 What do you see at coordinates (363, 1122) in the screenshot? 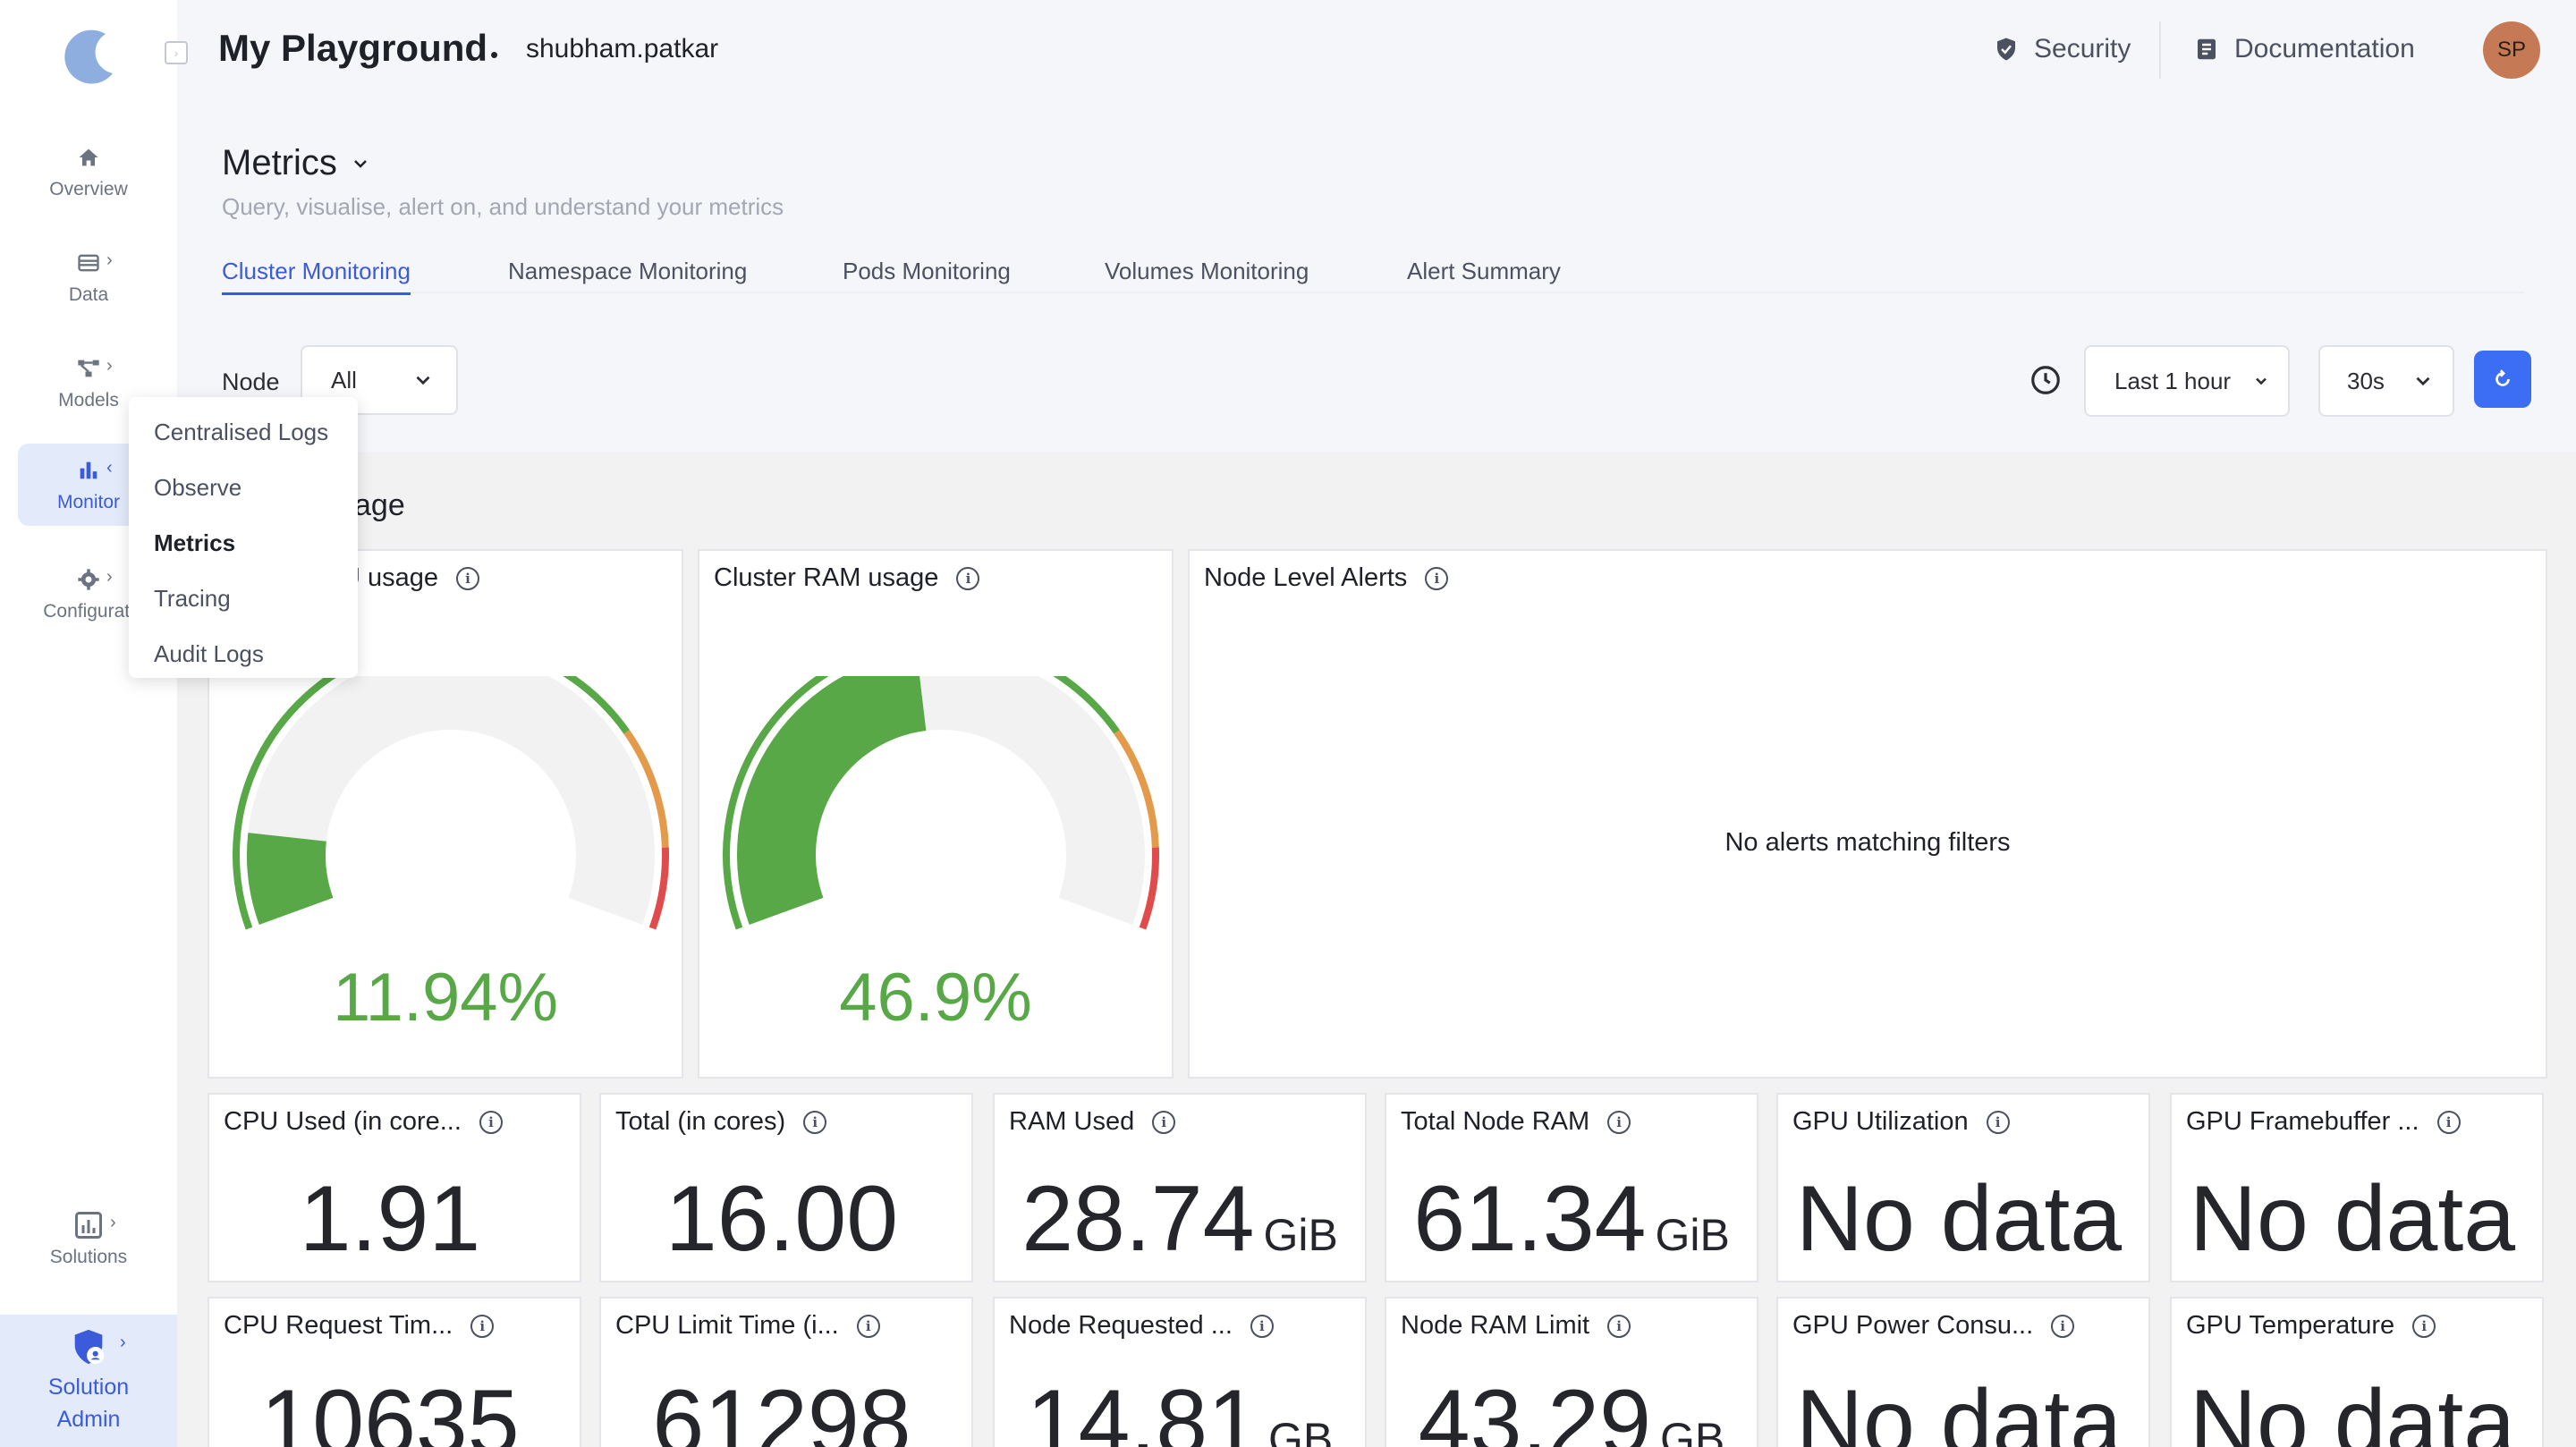
I see `panel-title: CPU Used (in core... i` at bounding box center [363, 1122].